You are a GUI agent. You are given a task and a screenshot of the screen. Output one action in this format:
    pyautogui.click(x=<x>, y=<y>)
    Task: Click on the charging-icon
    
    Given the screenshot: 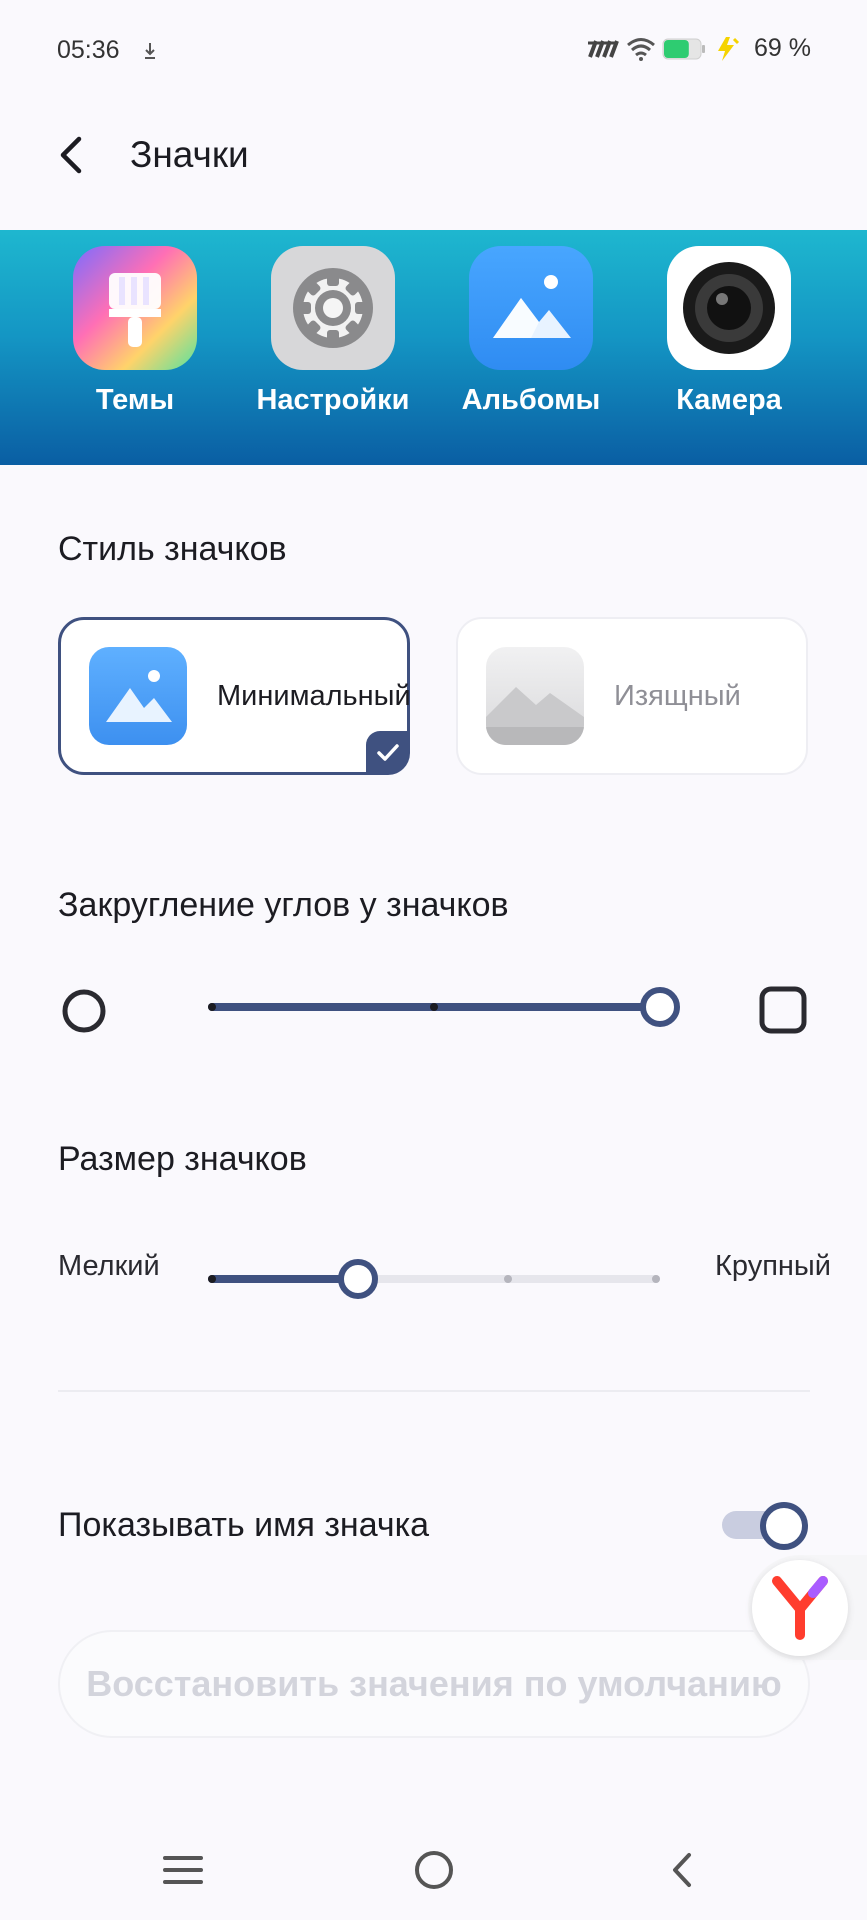 What is the action you would take?
    pyautogui.click(x=729, y=48)
    